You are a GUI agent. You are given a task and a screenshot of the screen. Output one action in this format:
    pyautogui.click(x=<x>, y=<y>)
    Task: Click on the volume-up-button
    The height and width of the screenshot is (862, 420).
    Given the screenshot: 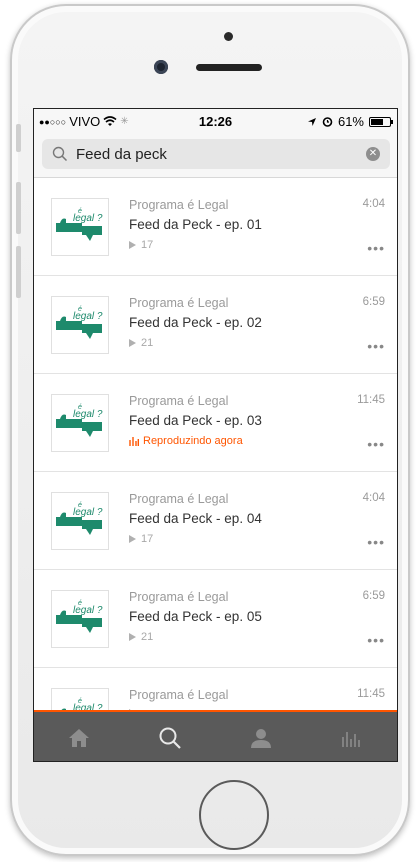 What is the action you would take?
    pyautogui.click(x=18, y=208)
    